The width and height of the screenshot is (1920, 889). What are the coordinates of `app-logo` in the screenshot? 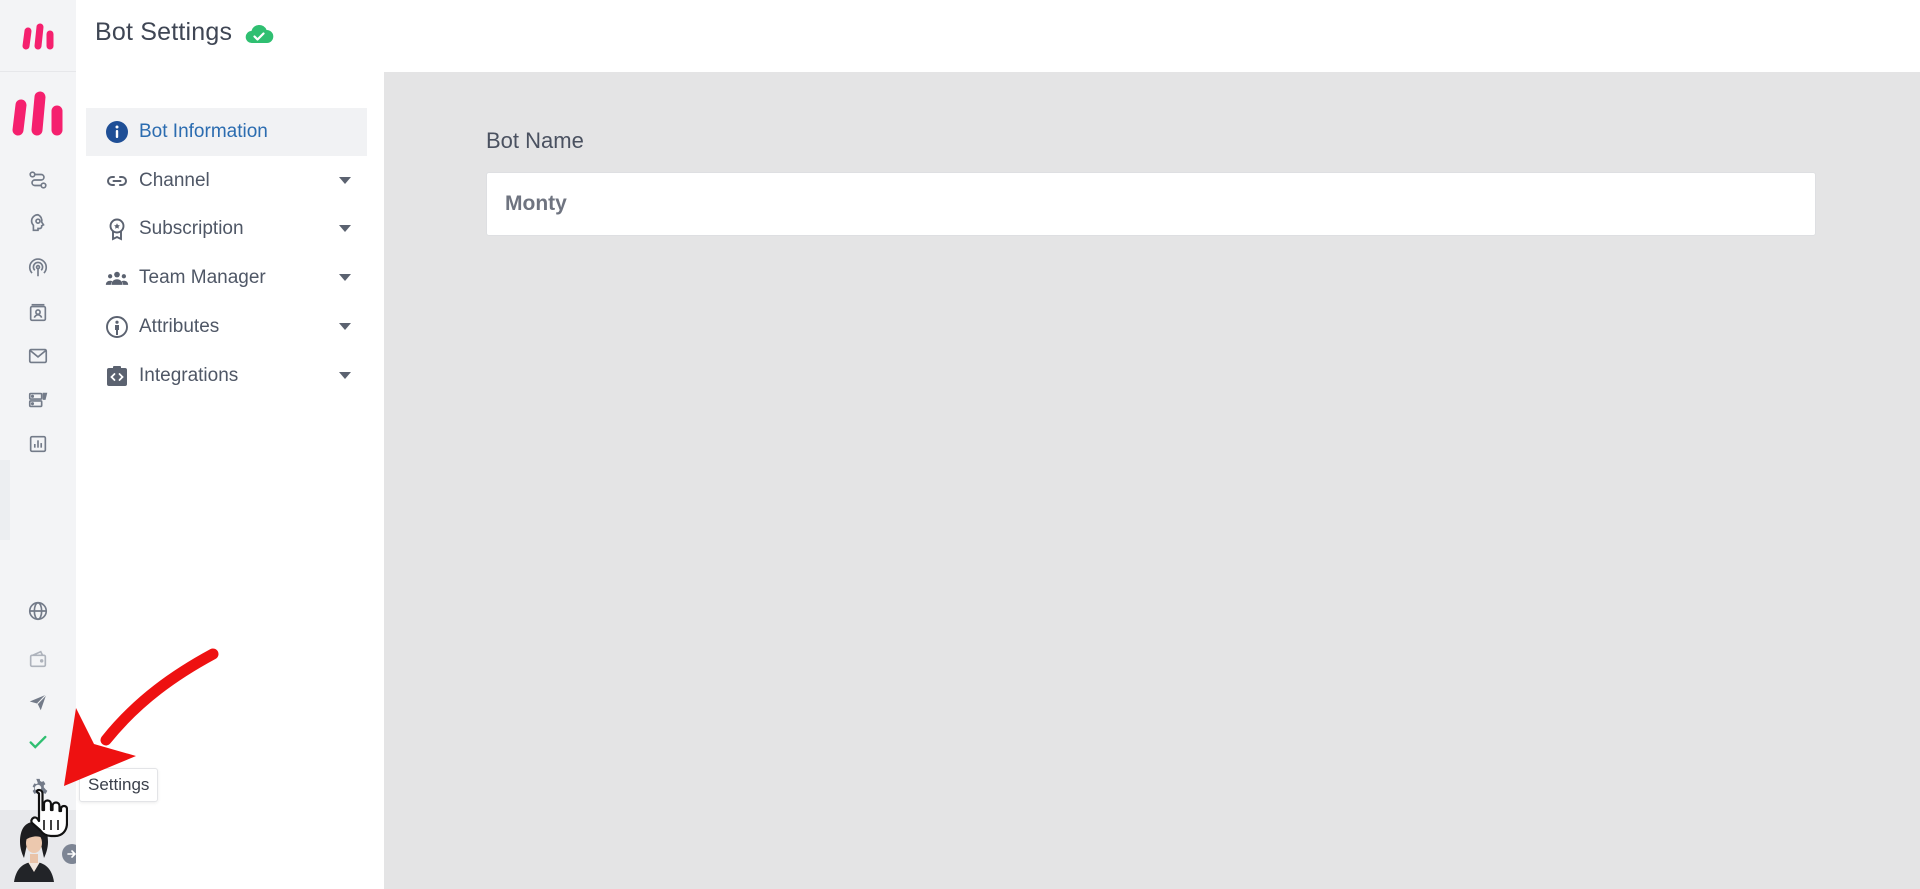 It's located at (38, 36).